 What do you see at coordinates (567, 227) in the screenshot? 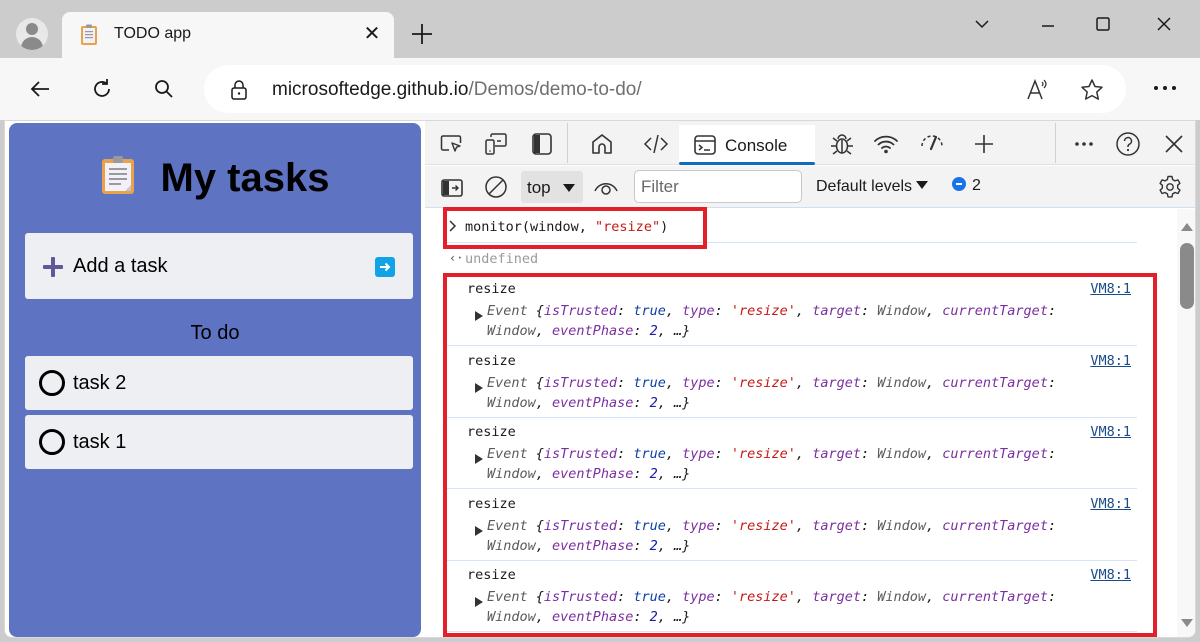
I see `command-text: monitor(window, "resize")` at bounding box center [567, 227].